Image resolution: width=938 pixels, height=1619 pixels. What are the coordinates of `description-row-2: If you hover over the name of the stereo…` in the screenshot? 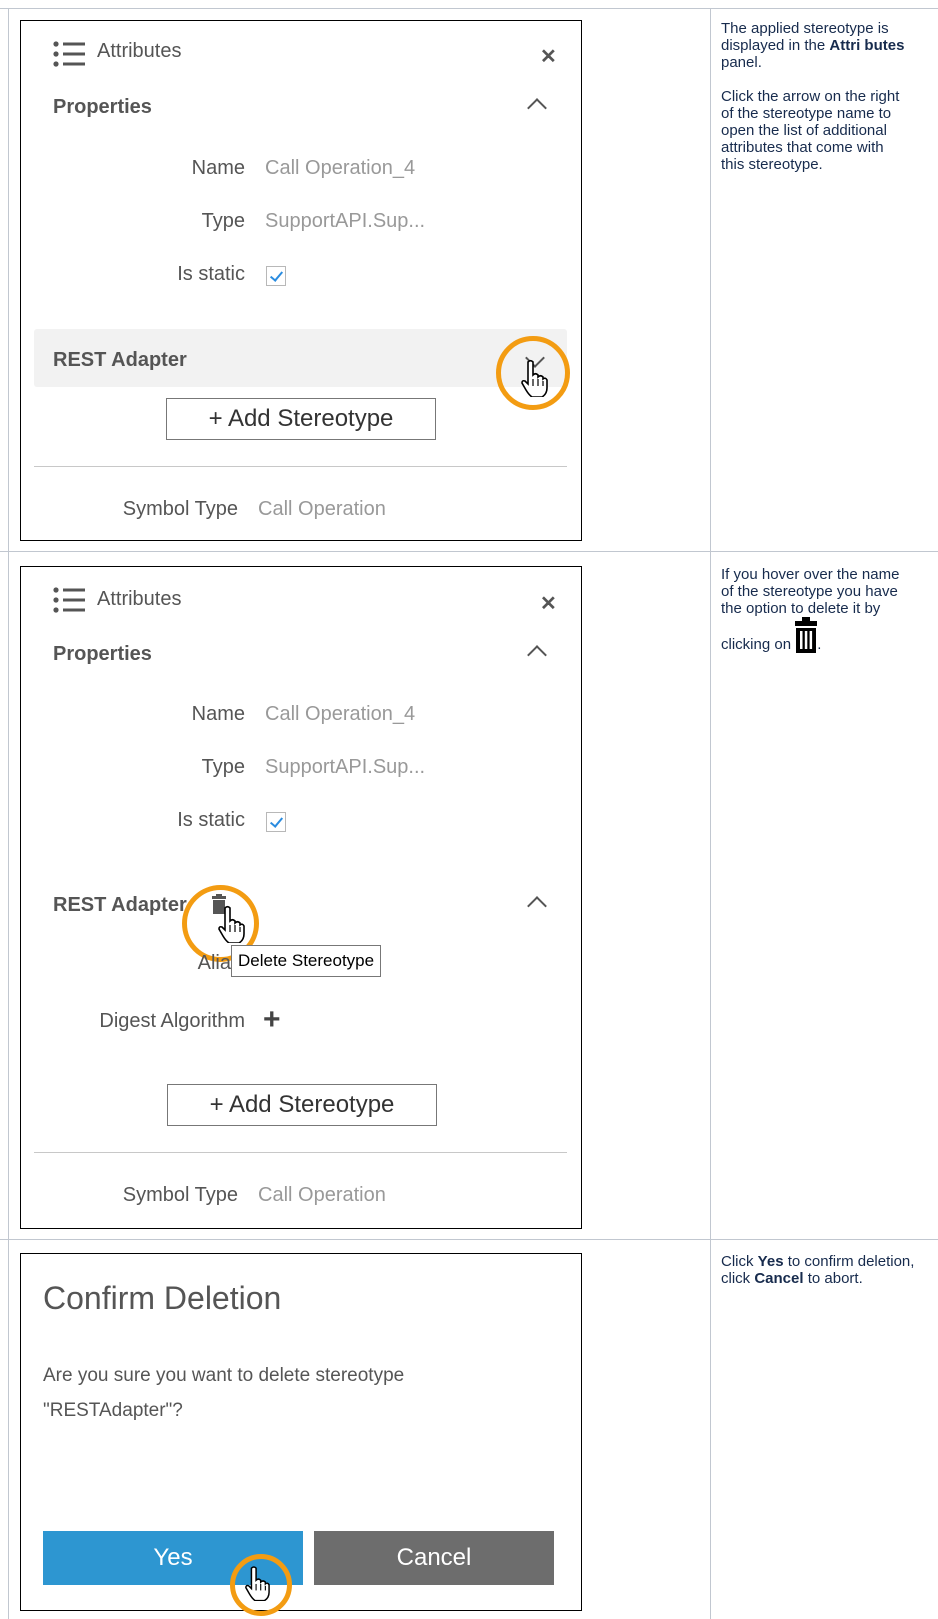 It's located at (810, 609).